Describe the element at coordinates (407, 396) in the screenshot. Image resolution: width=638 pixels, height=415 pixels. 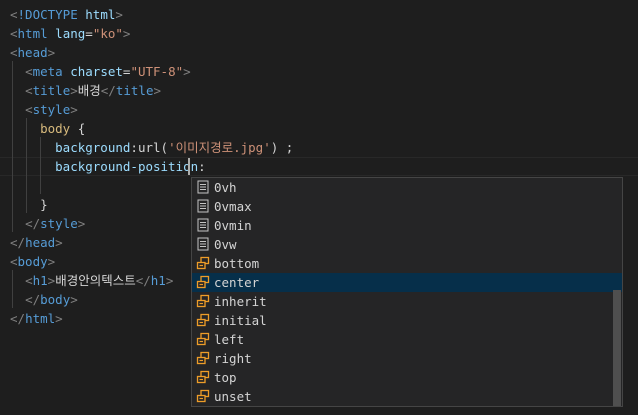
I see `suggestion-item-unset: unset` at that location.